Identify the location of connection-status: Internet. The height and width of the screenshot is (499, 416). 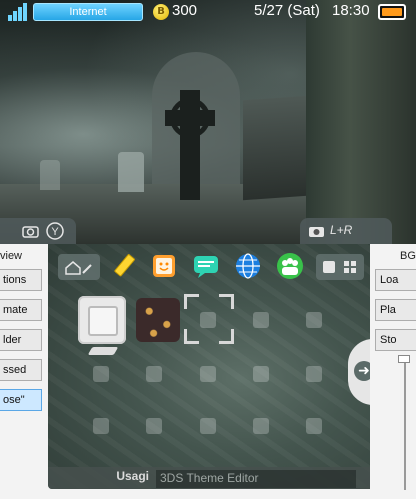
(88, 12).